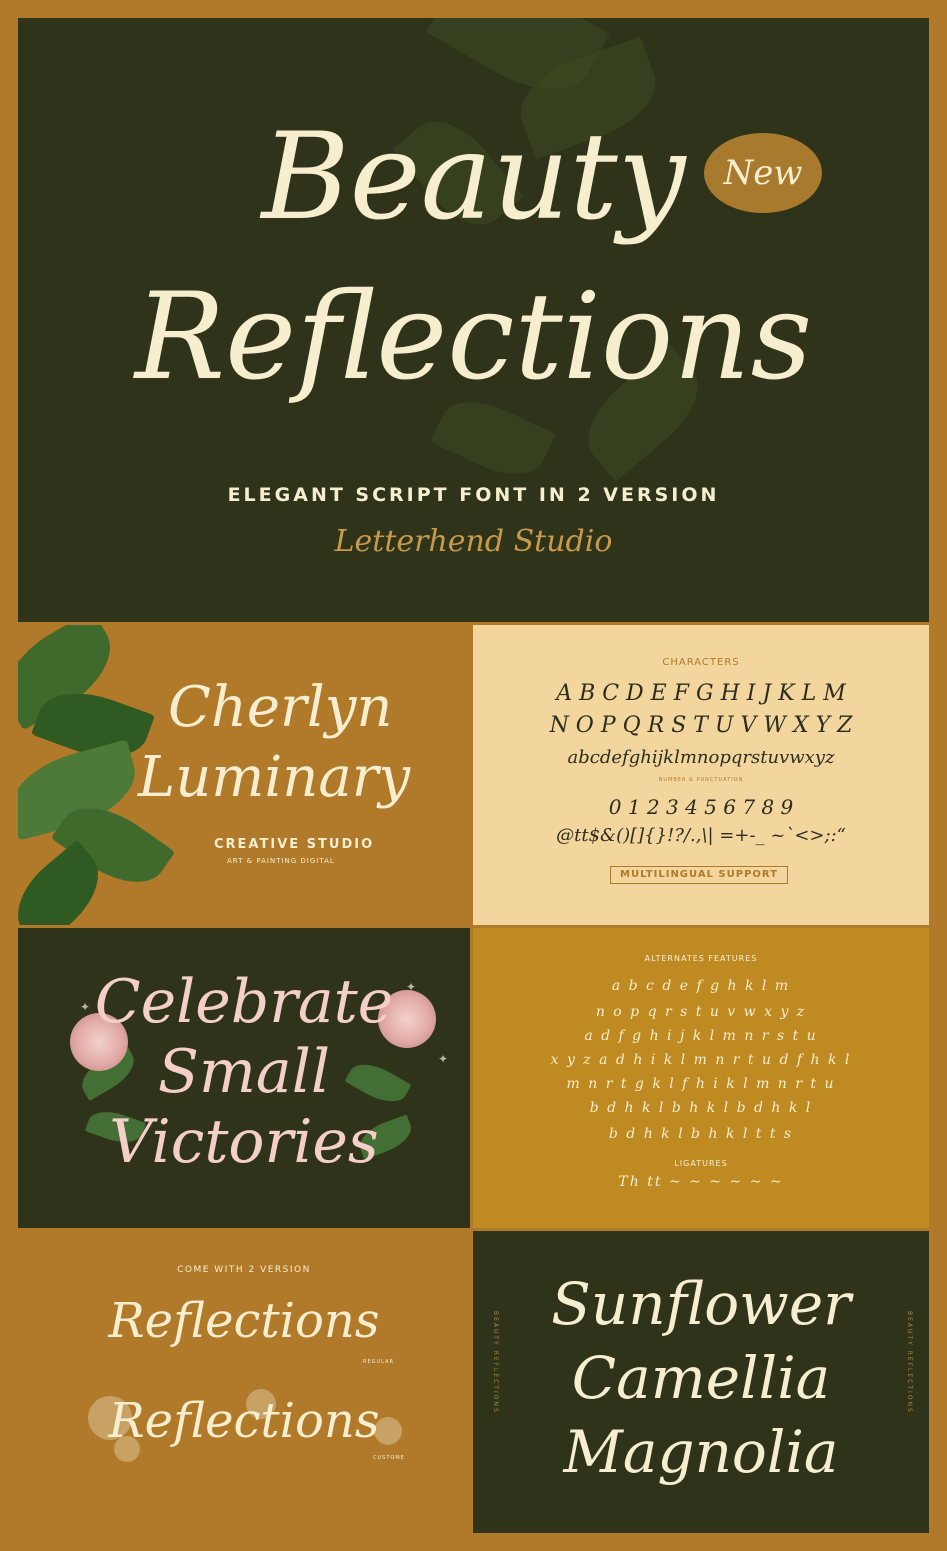  Describe the element at coordinates (701, 807) in the screenshot. I see `numbers-row: 0 1 2 3 4 5 6 7 8 9` at that location.